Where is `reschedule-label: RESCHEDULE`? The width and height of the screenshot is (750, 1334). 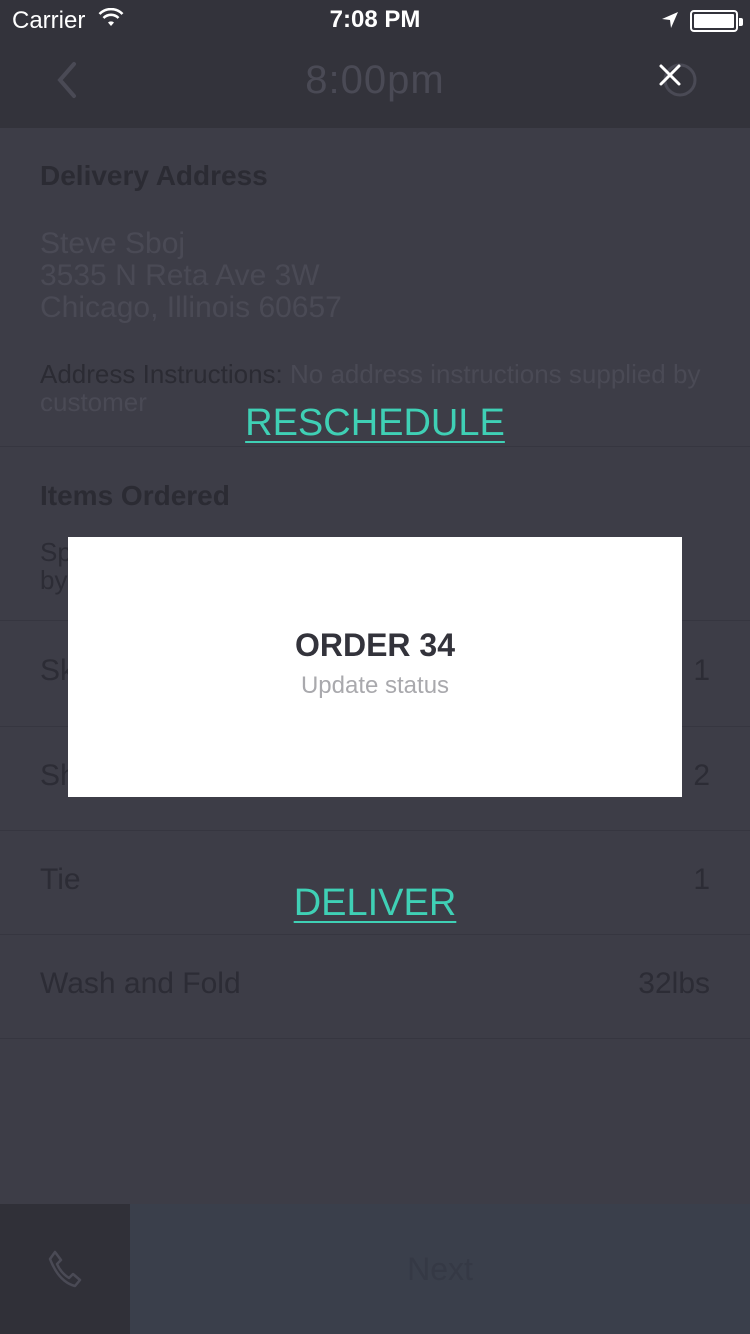
reschedule-label: RESCHEDULE is located at coordinates (375, 423).